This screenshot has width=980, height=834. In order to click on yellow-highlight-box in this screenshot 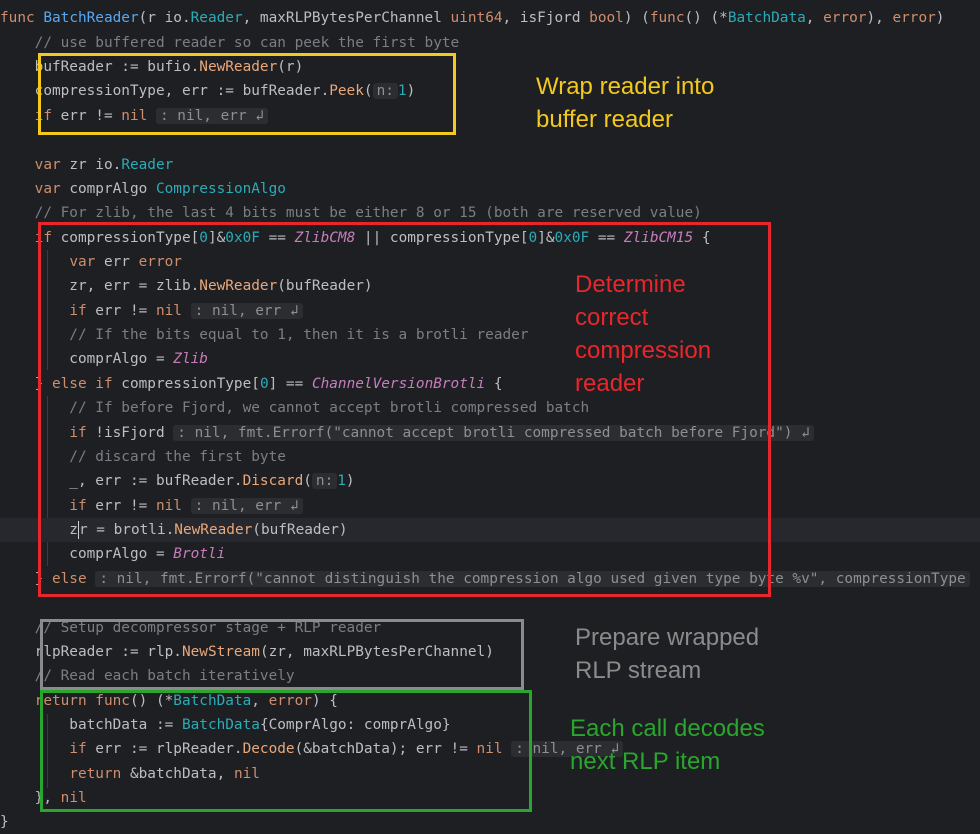, I will do `click(247, 94)`.